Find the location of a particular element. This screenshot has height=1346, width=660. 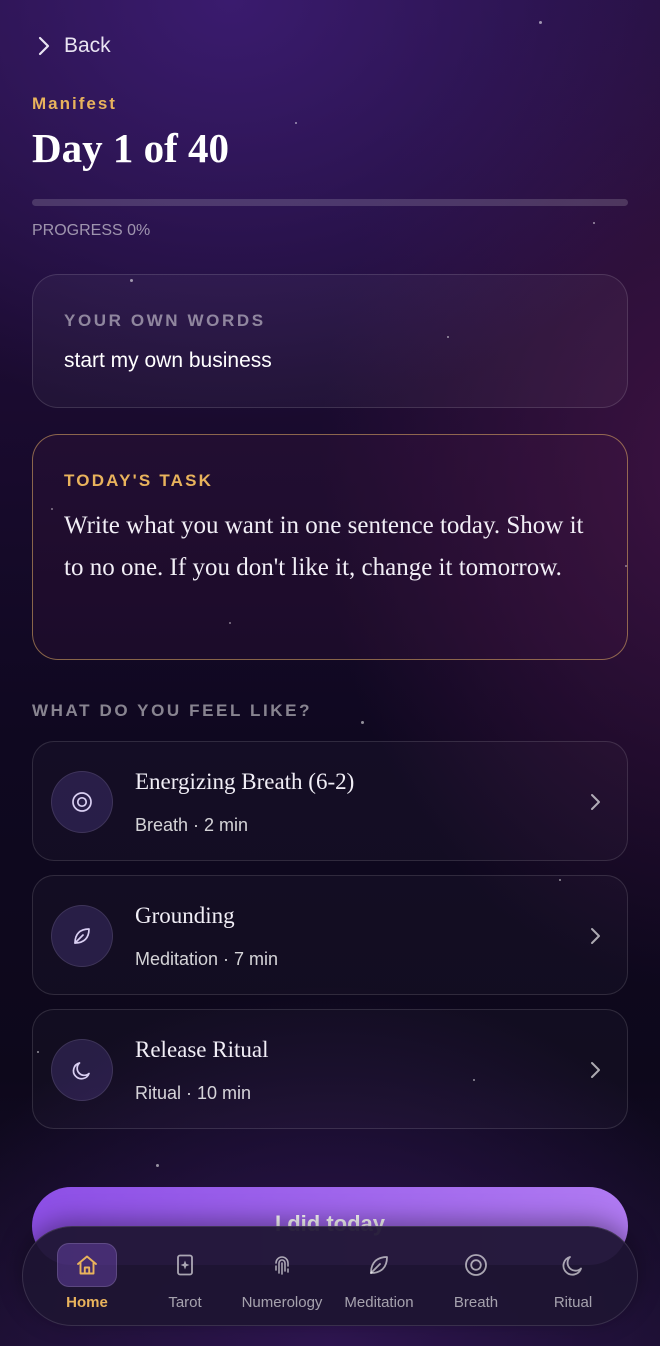

fingerprint-icon is located at coordinates (282, 1265).